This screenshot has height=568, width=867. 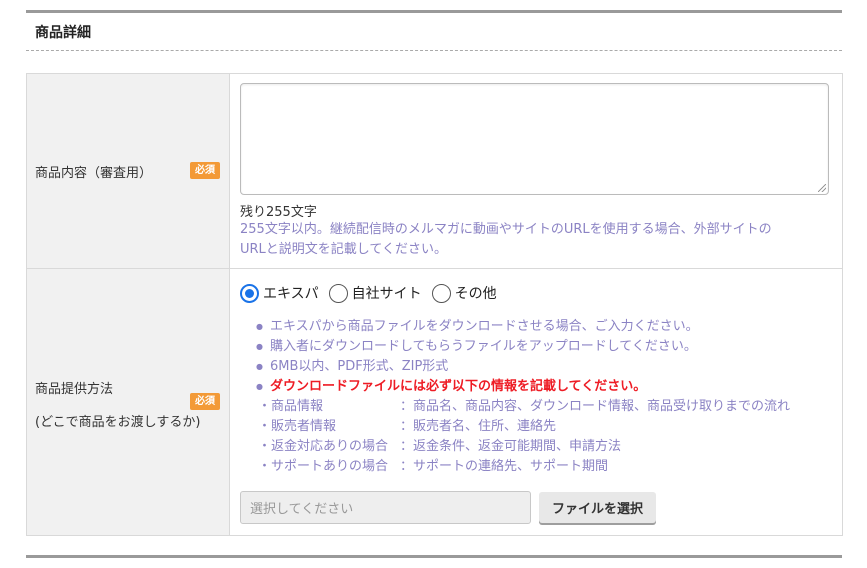 I want to click on description-label-cell: 商品内容（審査用） 必須, so click(x=128, y=171).